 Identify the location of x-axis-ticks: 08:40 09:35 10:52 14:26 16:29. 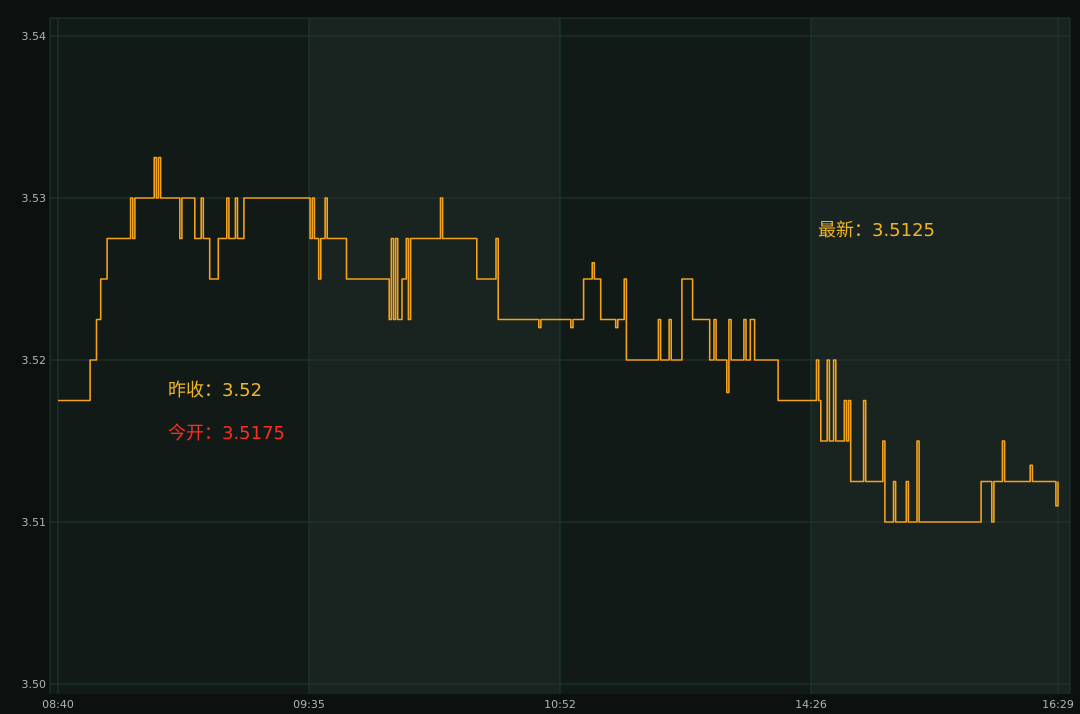
(558, 704).